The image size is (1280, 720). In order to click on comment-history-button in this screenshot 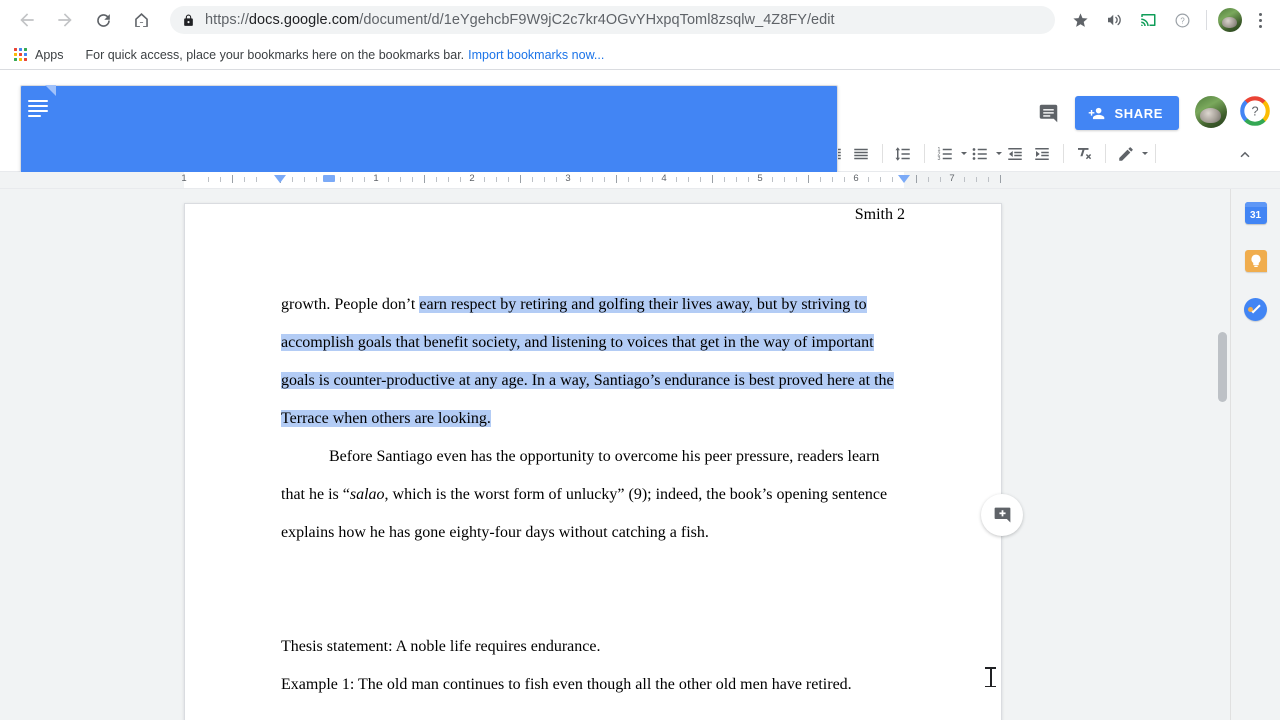, I will do `click(1048, 113)`.